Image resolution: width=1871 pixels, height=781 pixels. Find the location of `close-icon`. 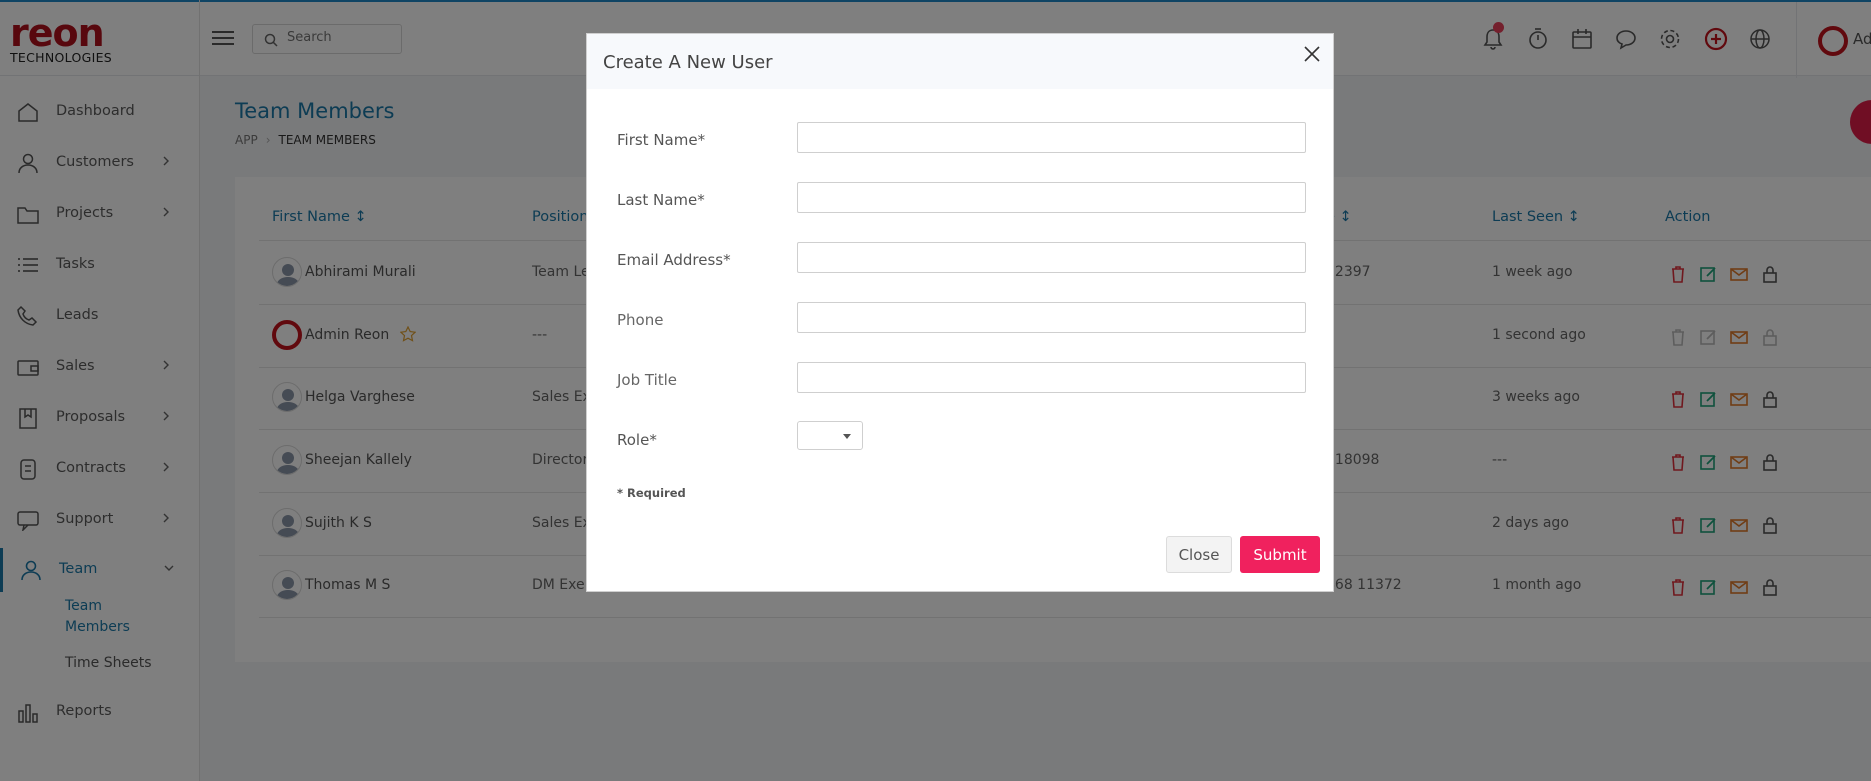

close-icon is located at coordinates (1312, 54).